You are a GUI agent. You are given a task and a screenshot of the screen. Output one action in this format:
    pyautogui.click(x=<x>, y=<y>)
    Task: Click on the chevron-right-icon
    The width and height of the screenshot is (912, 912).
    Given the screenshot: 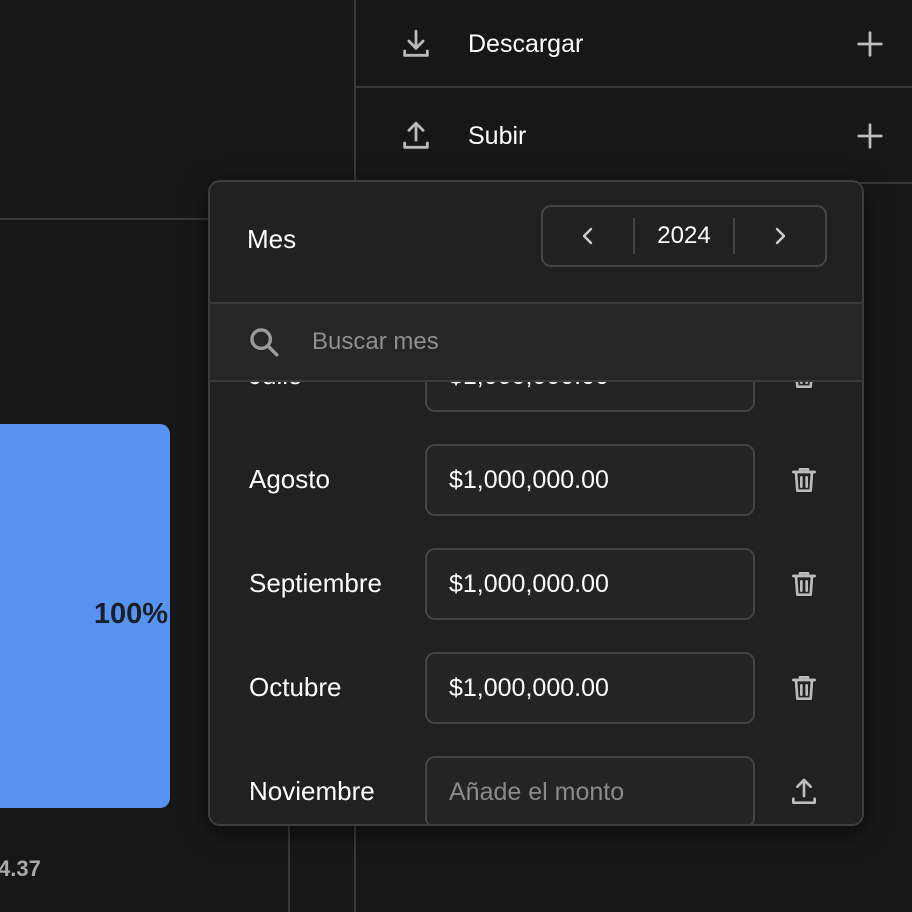 What is the action you would take?
    pyautogui.click(x=780, y=236)
    